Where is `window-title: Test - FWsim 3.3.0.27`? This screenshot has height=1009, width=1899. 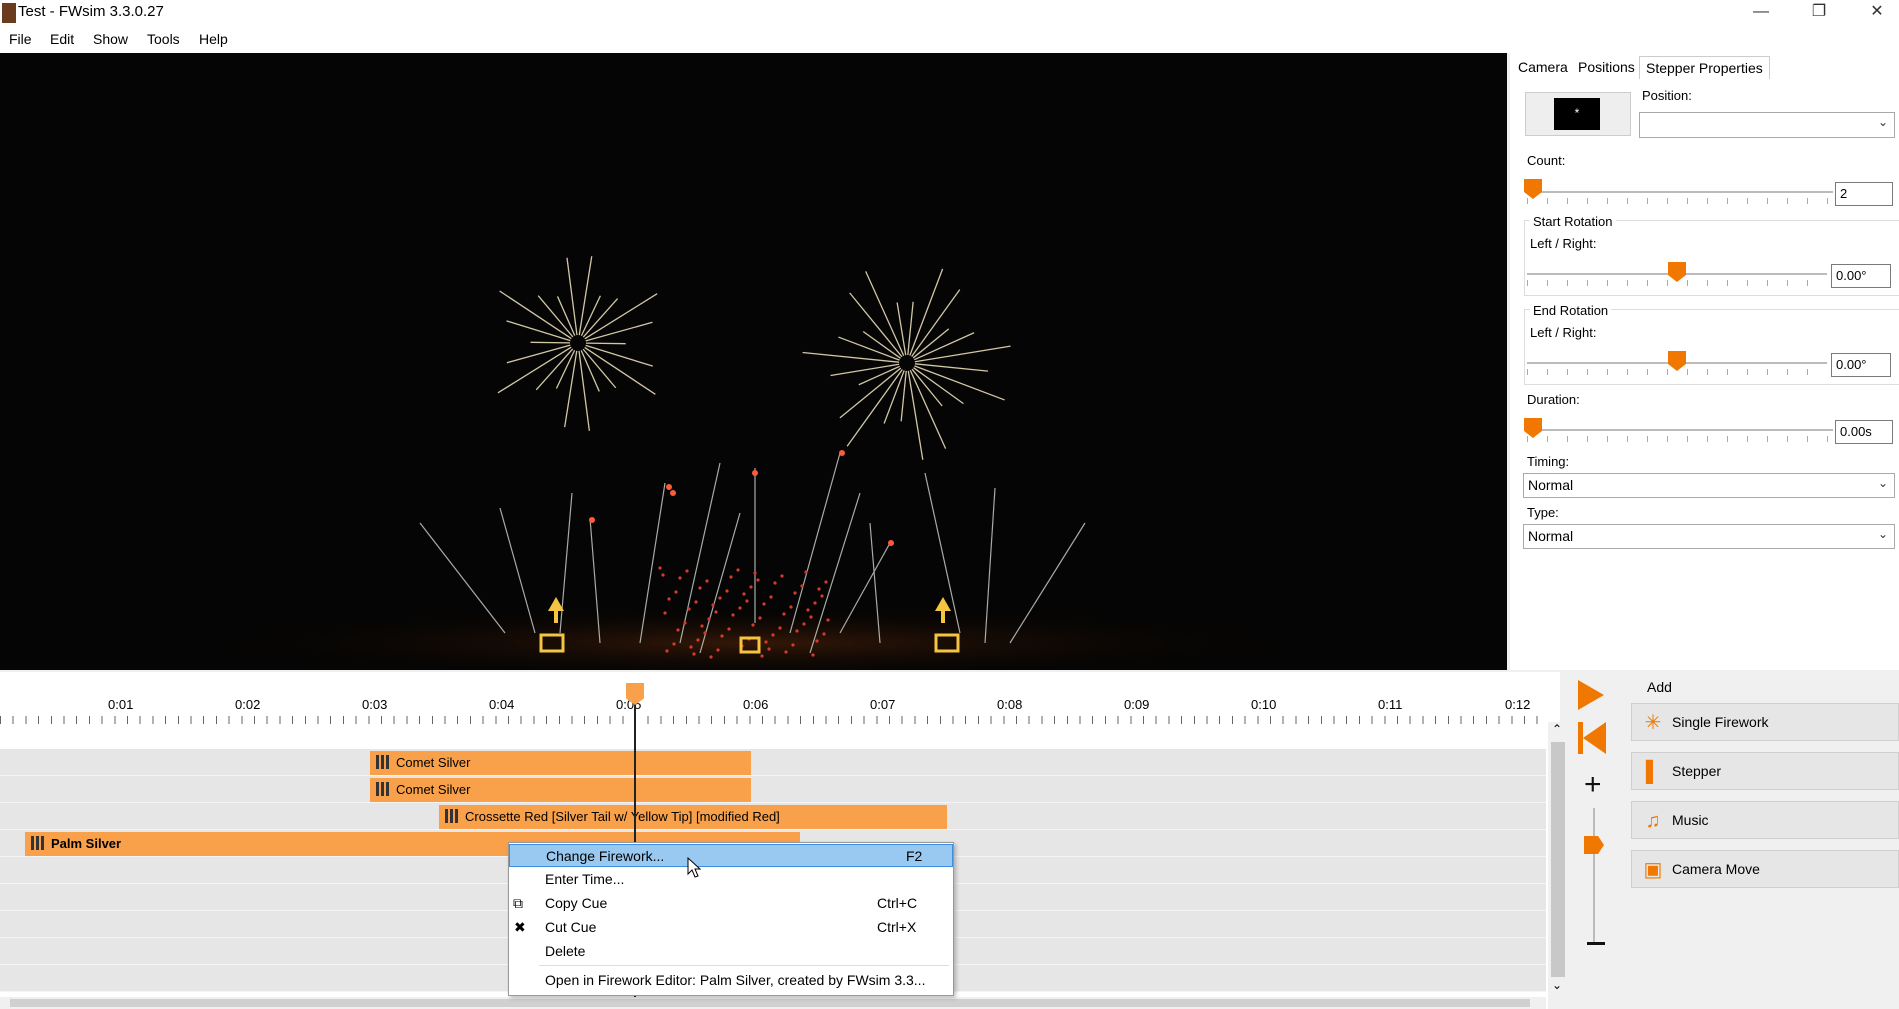
window-title: Test - FWsim 3.3.0.27 is located at coordinates (91, 11).